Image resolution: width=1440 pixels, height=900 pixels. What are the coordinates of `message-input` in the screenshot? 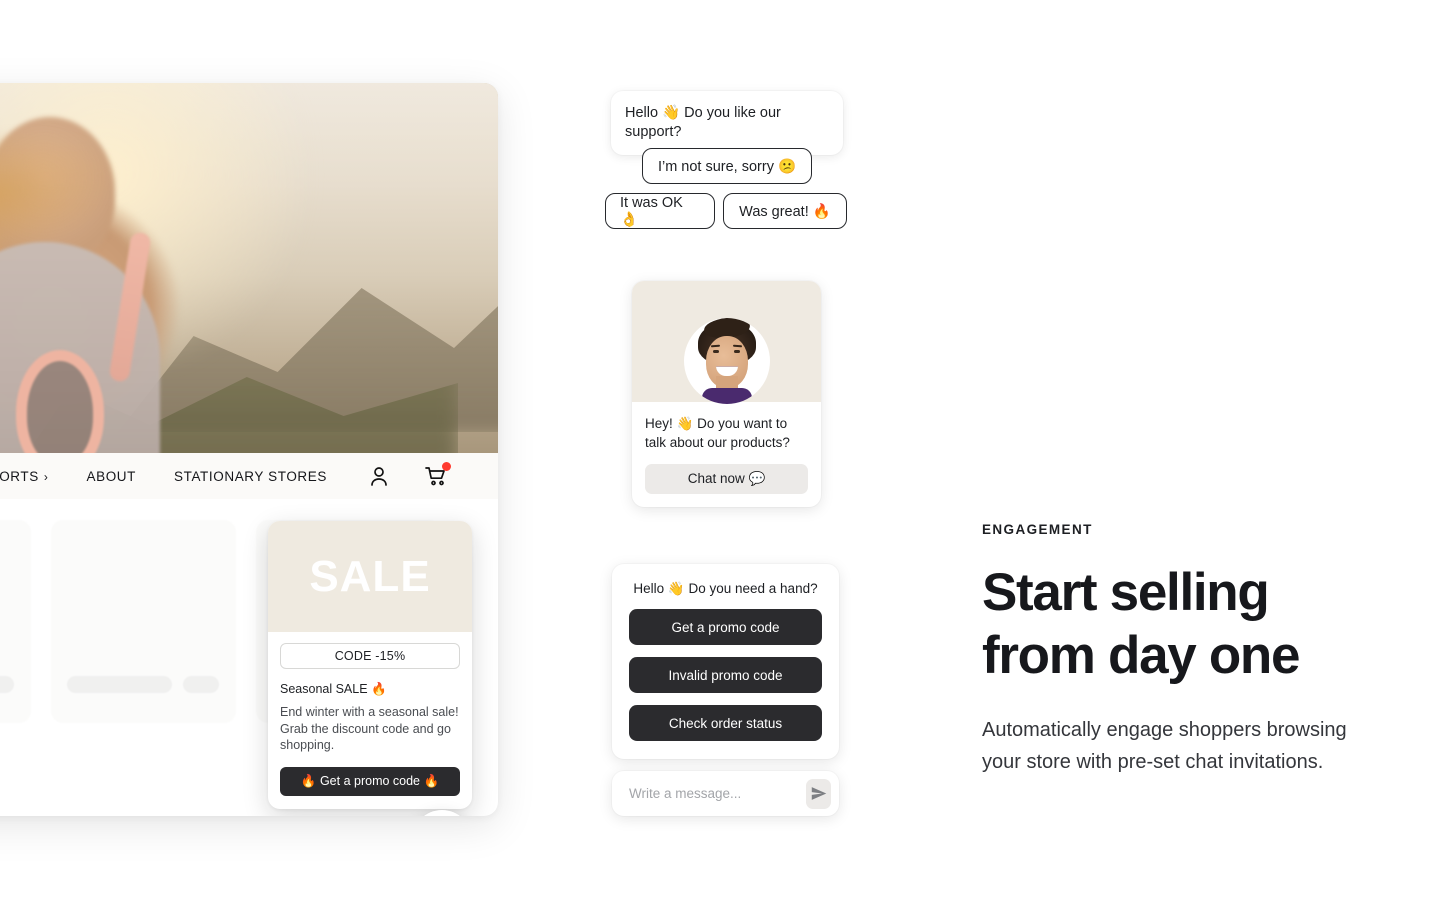 It's located at (717, 793).